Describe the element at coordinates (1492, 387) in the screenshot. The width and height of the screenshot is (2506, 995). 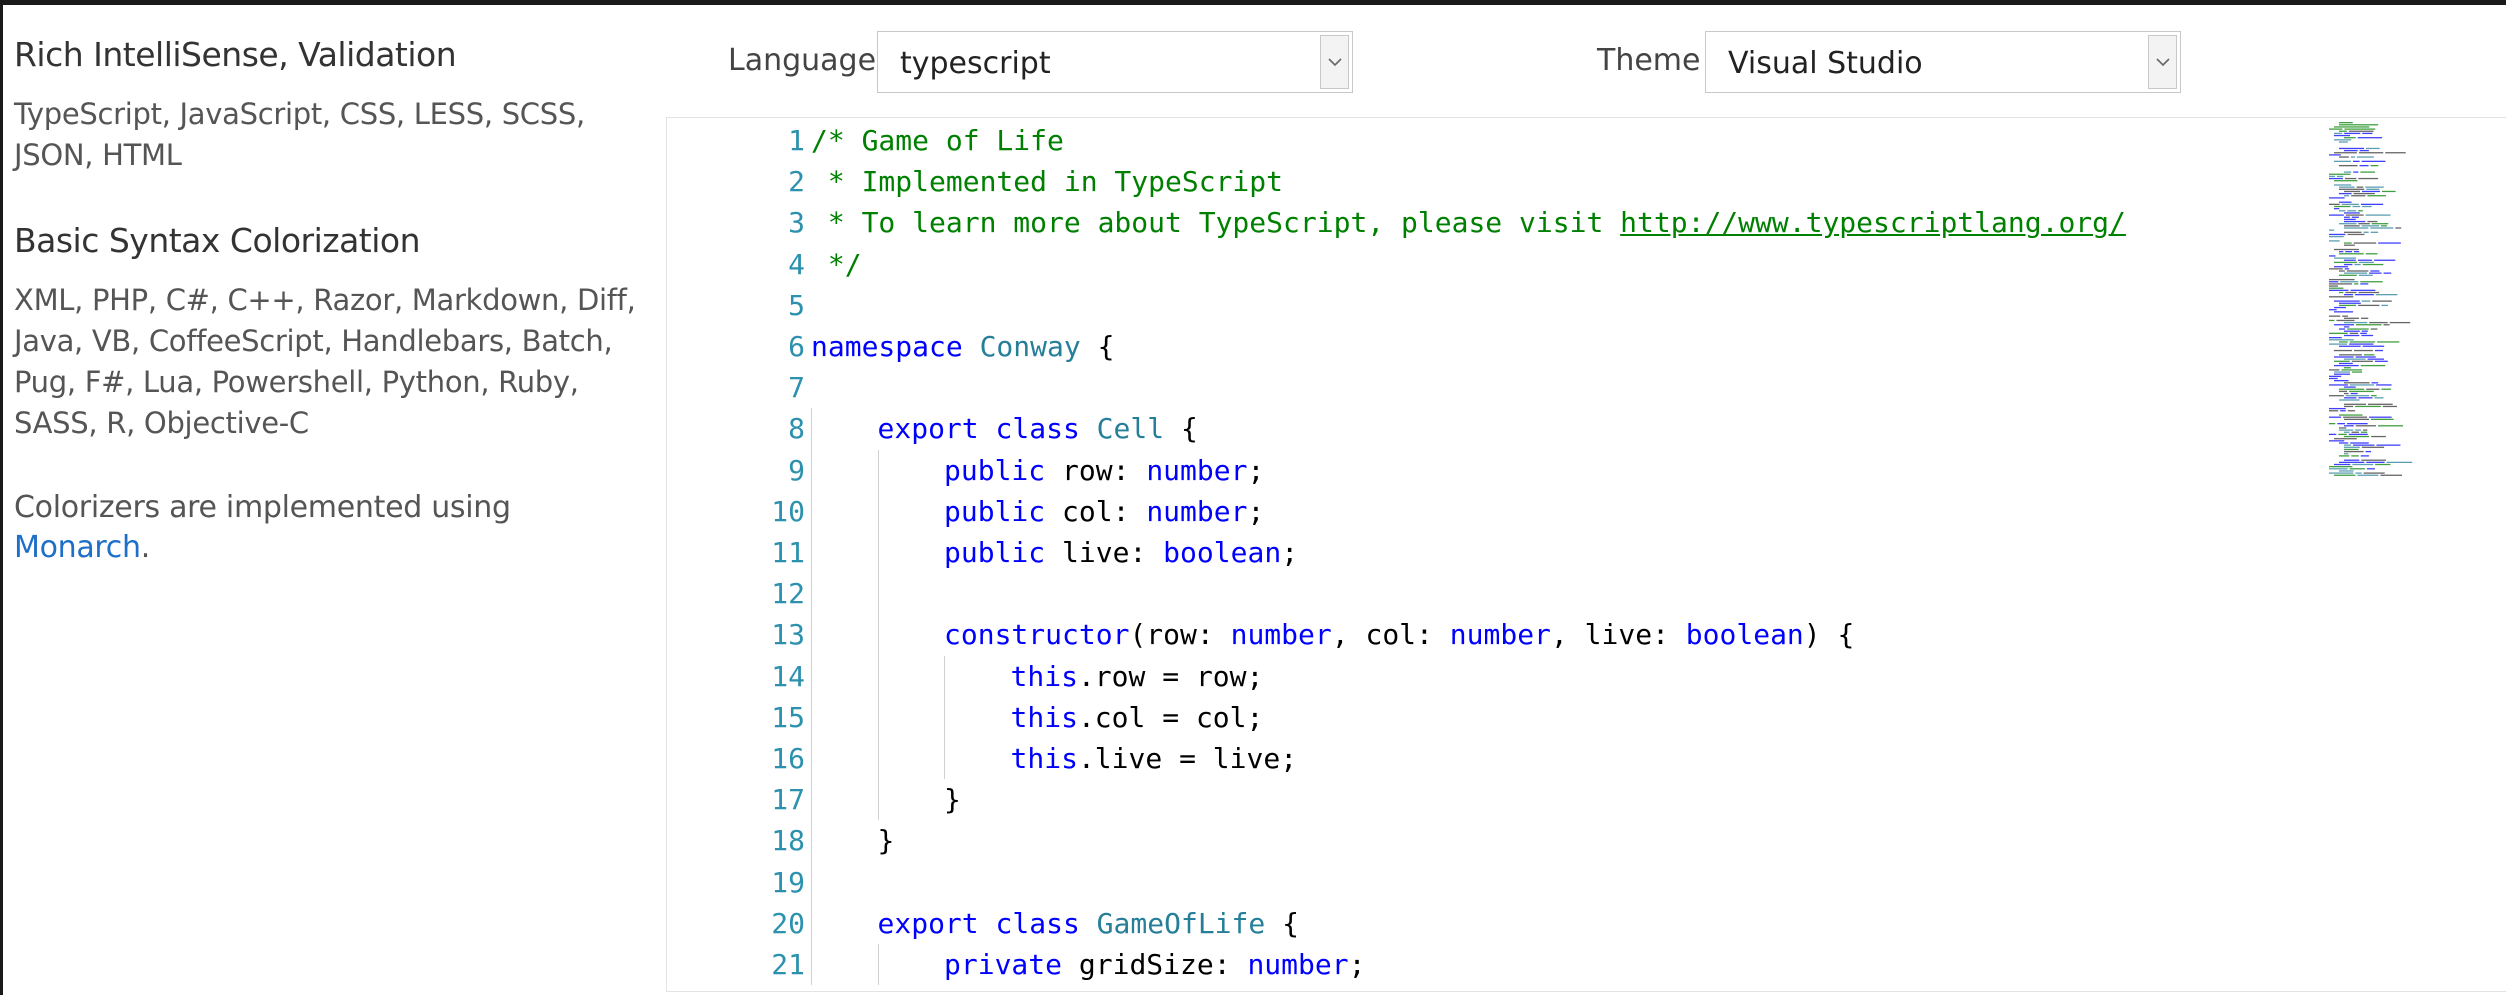
I see `code-line: 7` at that location.